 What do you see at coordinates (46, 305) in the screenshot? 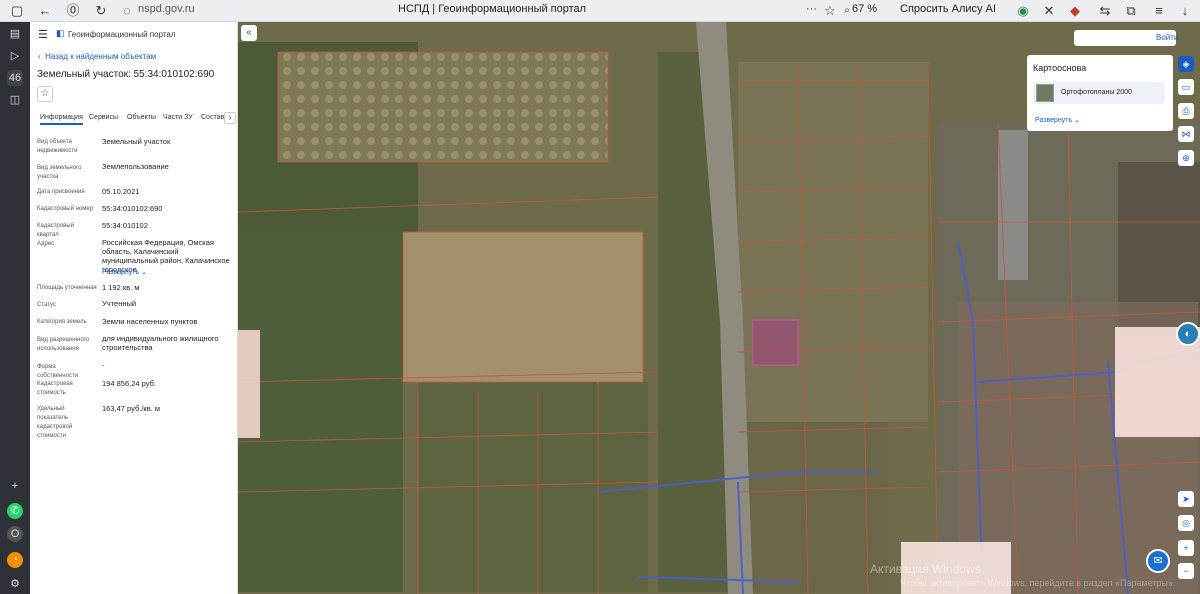
I see `attr-label: Статус` at bounding box center [46, 305].